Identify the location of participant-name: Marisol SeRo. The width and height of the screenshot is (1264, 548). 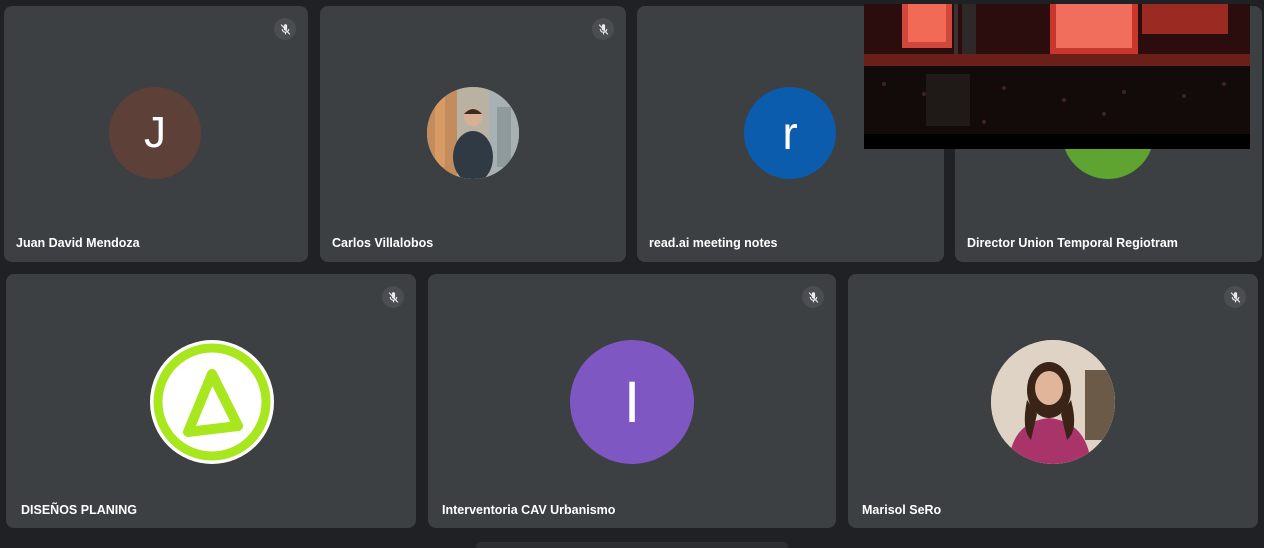
(902, 510).